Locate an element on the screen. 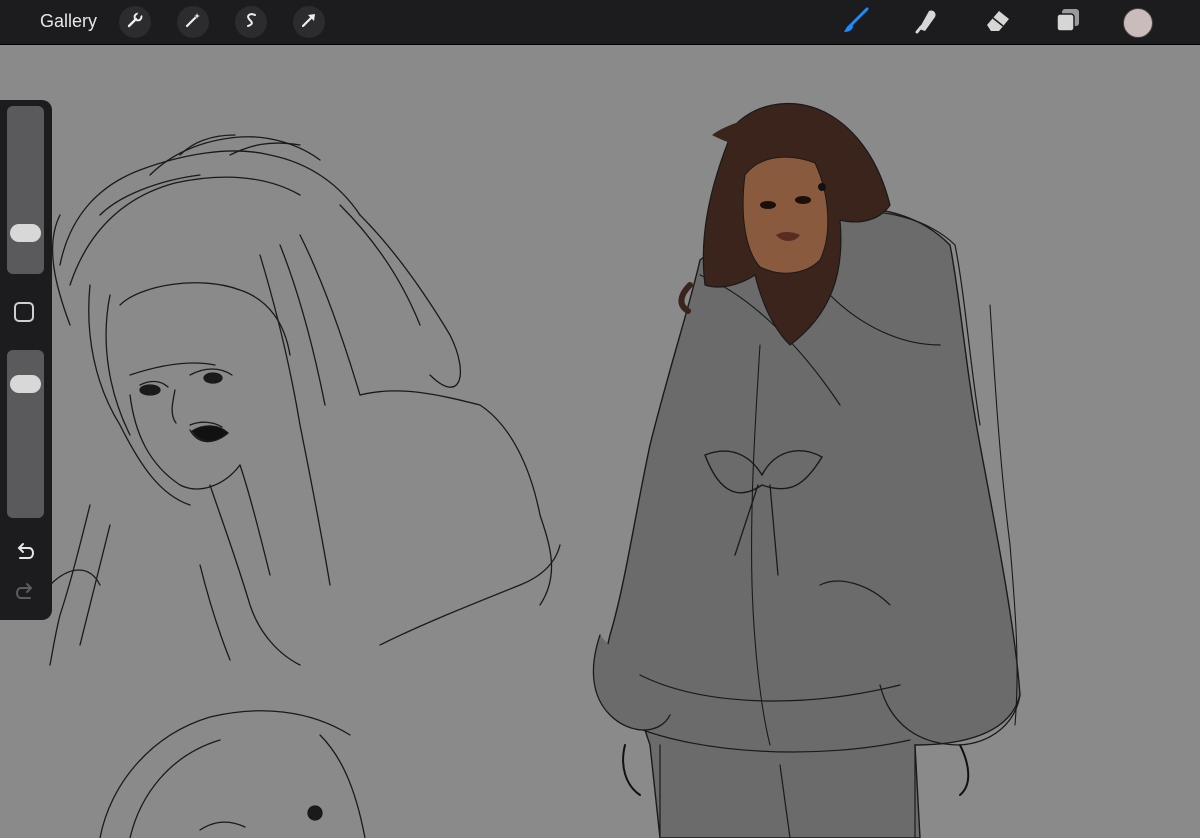 This screenshot has height=838, width=1200. undo-button is located at coordinates (25, 553).